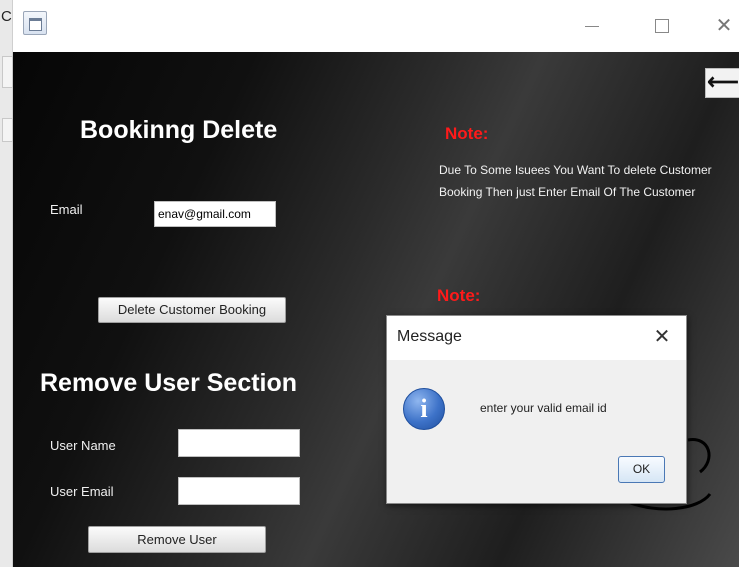 The height and width of the screenshot is (567, 739). What do you see at coordinates (66, 209) in the screenshot?
I see `email-label: Email` at bounding box center [66, 209].